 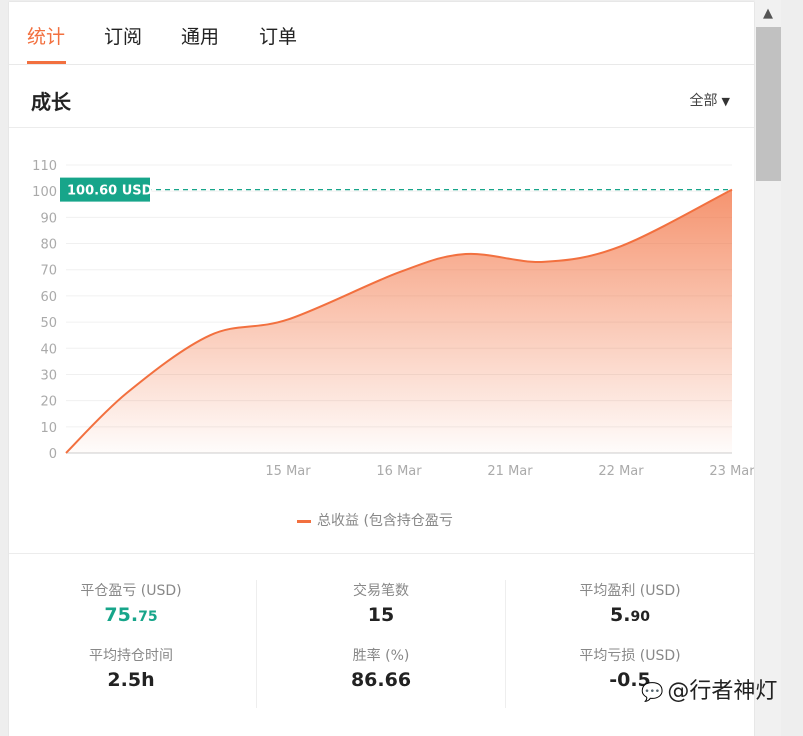 I want to click on reference-value-label: 100.60 USD, so click(x=110, y=191).